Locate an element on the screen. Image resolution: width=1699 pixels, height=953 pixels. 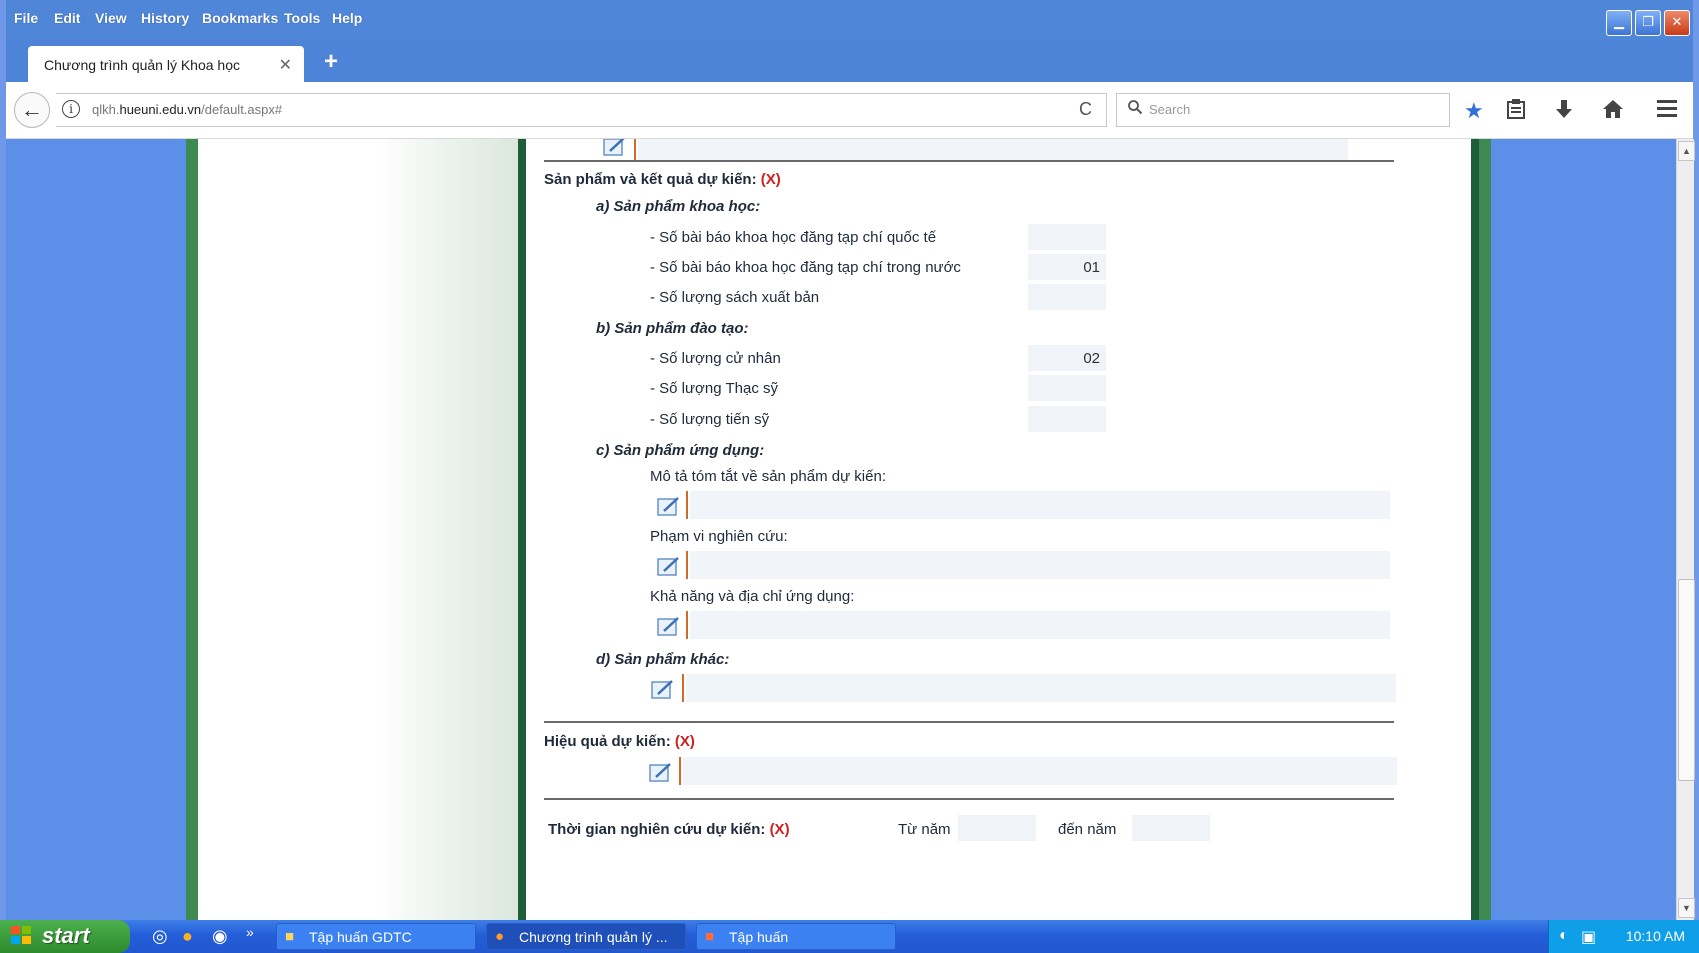
powerpoint-icon: ■ is located at coordinates (710, 936).